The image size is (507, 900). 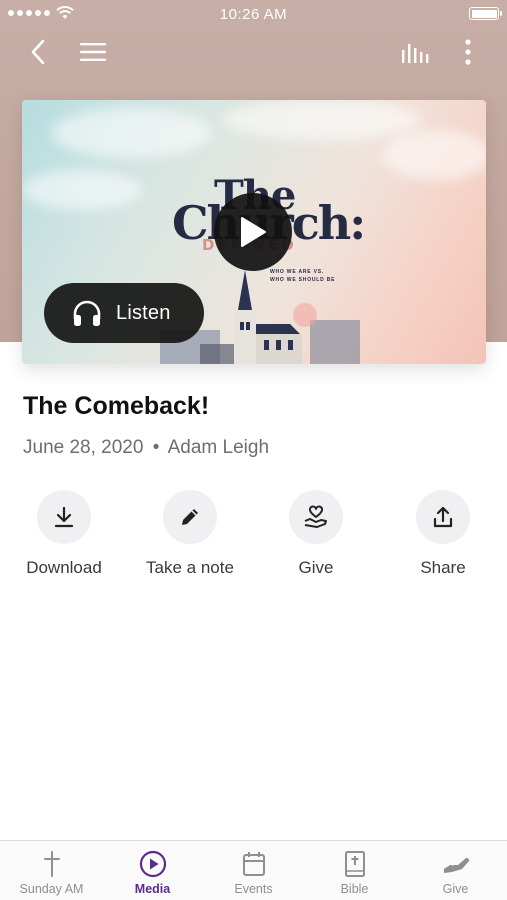 I want to click on download-icon, so click(x=64, y=517).